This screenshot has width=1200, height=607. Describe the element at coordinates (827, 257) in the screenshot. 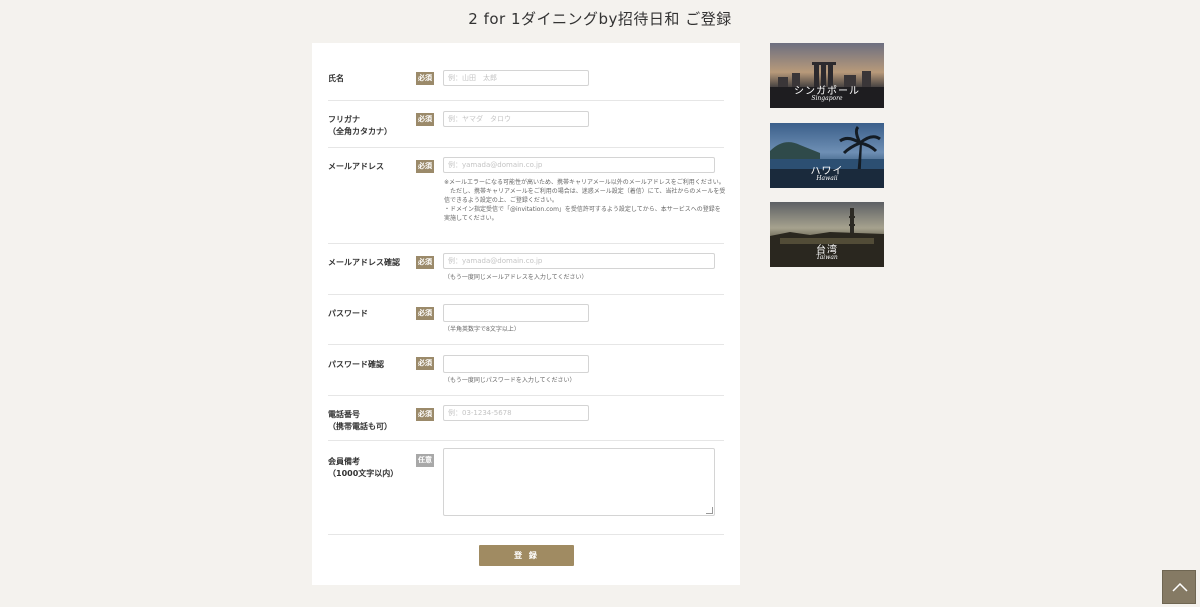

I see `destination-subtitle: Taiwan` at that location.